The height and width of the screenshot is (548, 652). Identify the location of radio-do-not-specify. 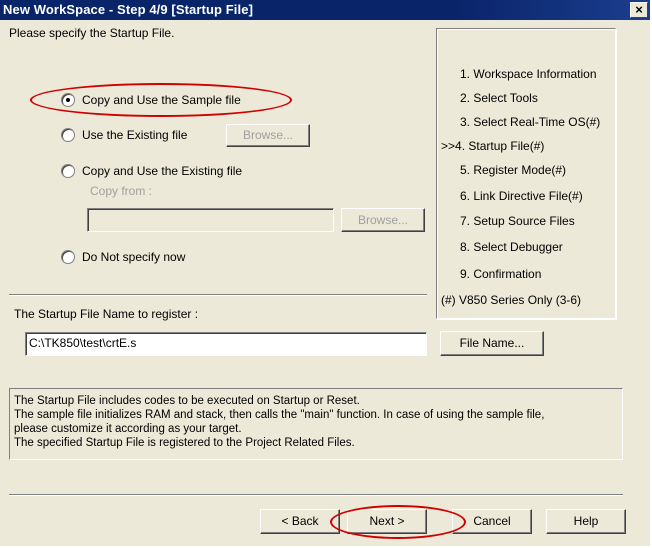
(68, 257).